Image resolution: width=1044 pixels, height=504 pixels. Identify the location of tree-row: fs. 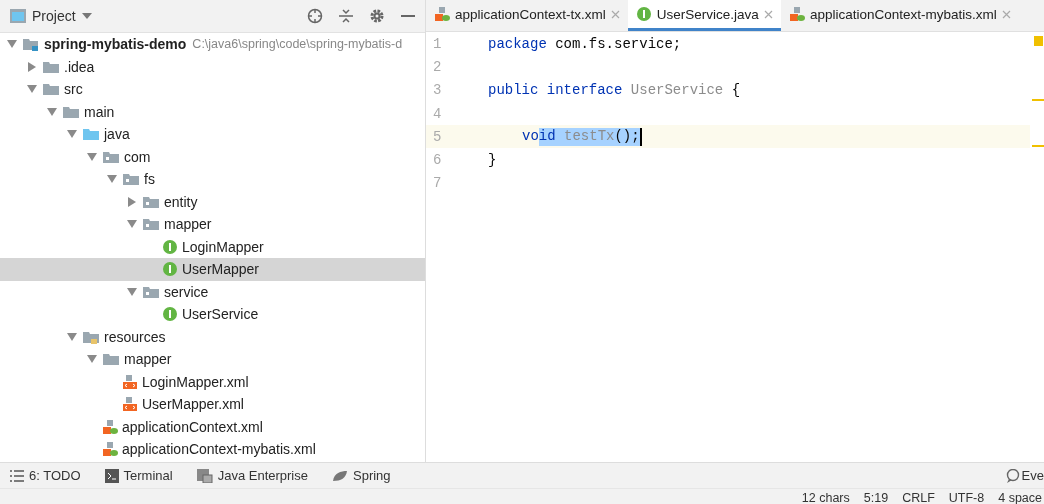
(212, 179).